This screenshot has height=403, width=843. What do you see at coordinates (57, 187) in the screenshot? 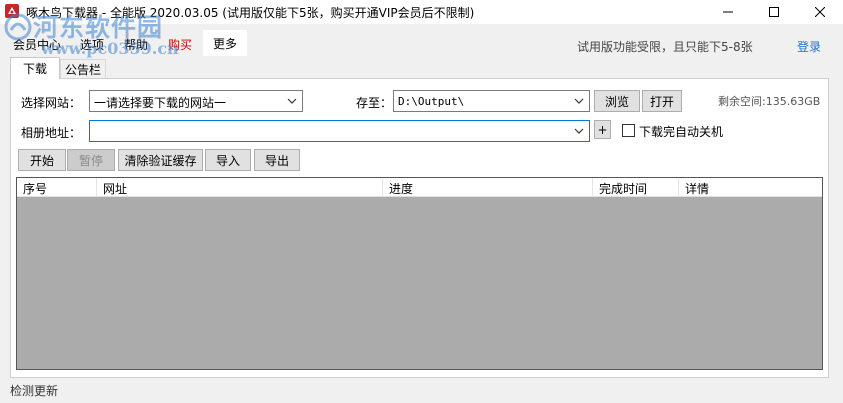
I see `column-header-index: 序号` at bounding box center [57, 187].